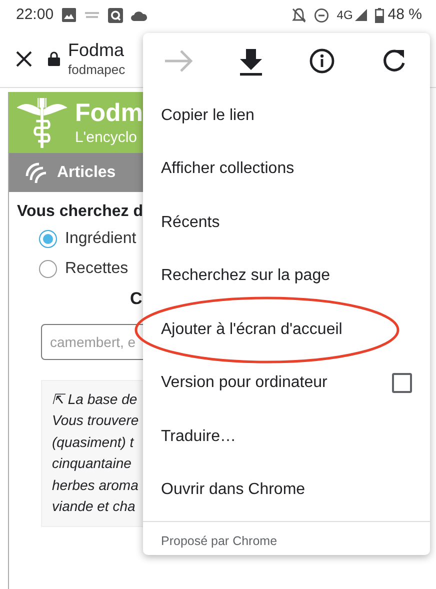 The width and height of the screenshot is (436, 589). Describe the element at coordinates (79, 212) in the screenshot. I see `search-question: Vous cherchez d` at that location.